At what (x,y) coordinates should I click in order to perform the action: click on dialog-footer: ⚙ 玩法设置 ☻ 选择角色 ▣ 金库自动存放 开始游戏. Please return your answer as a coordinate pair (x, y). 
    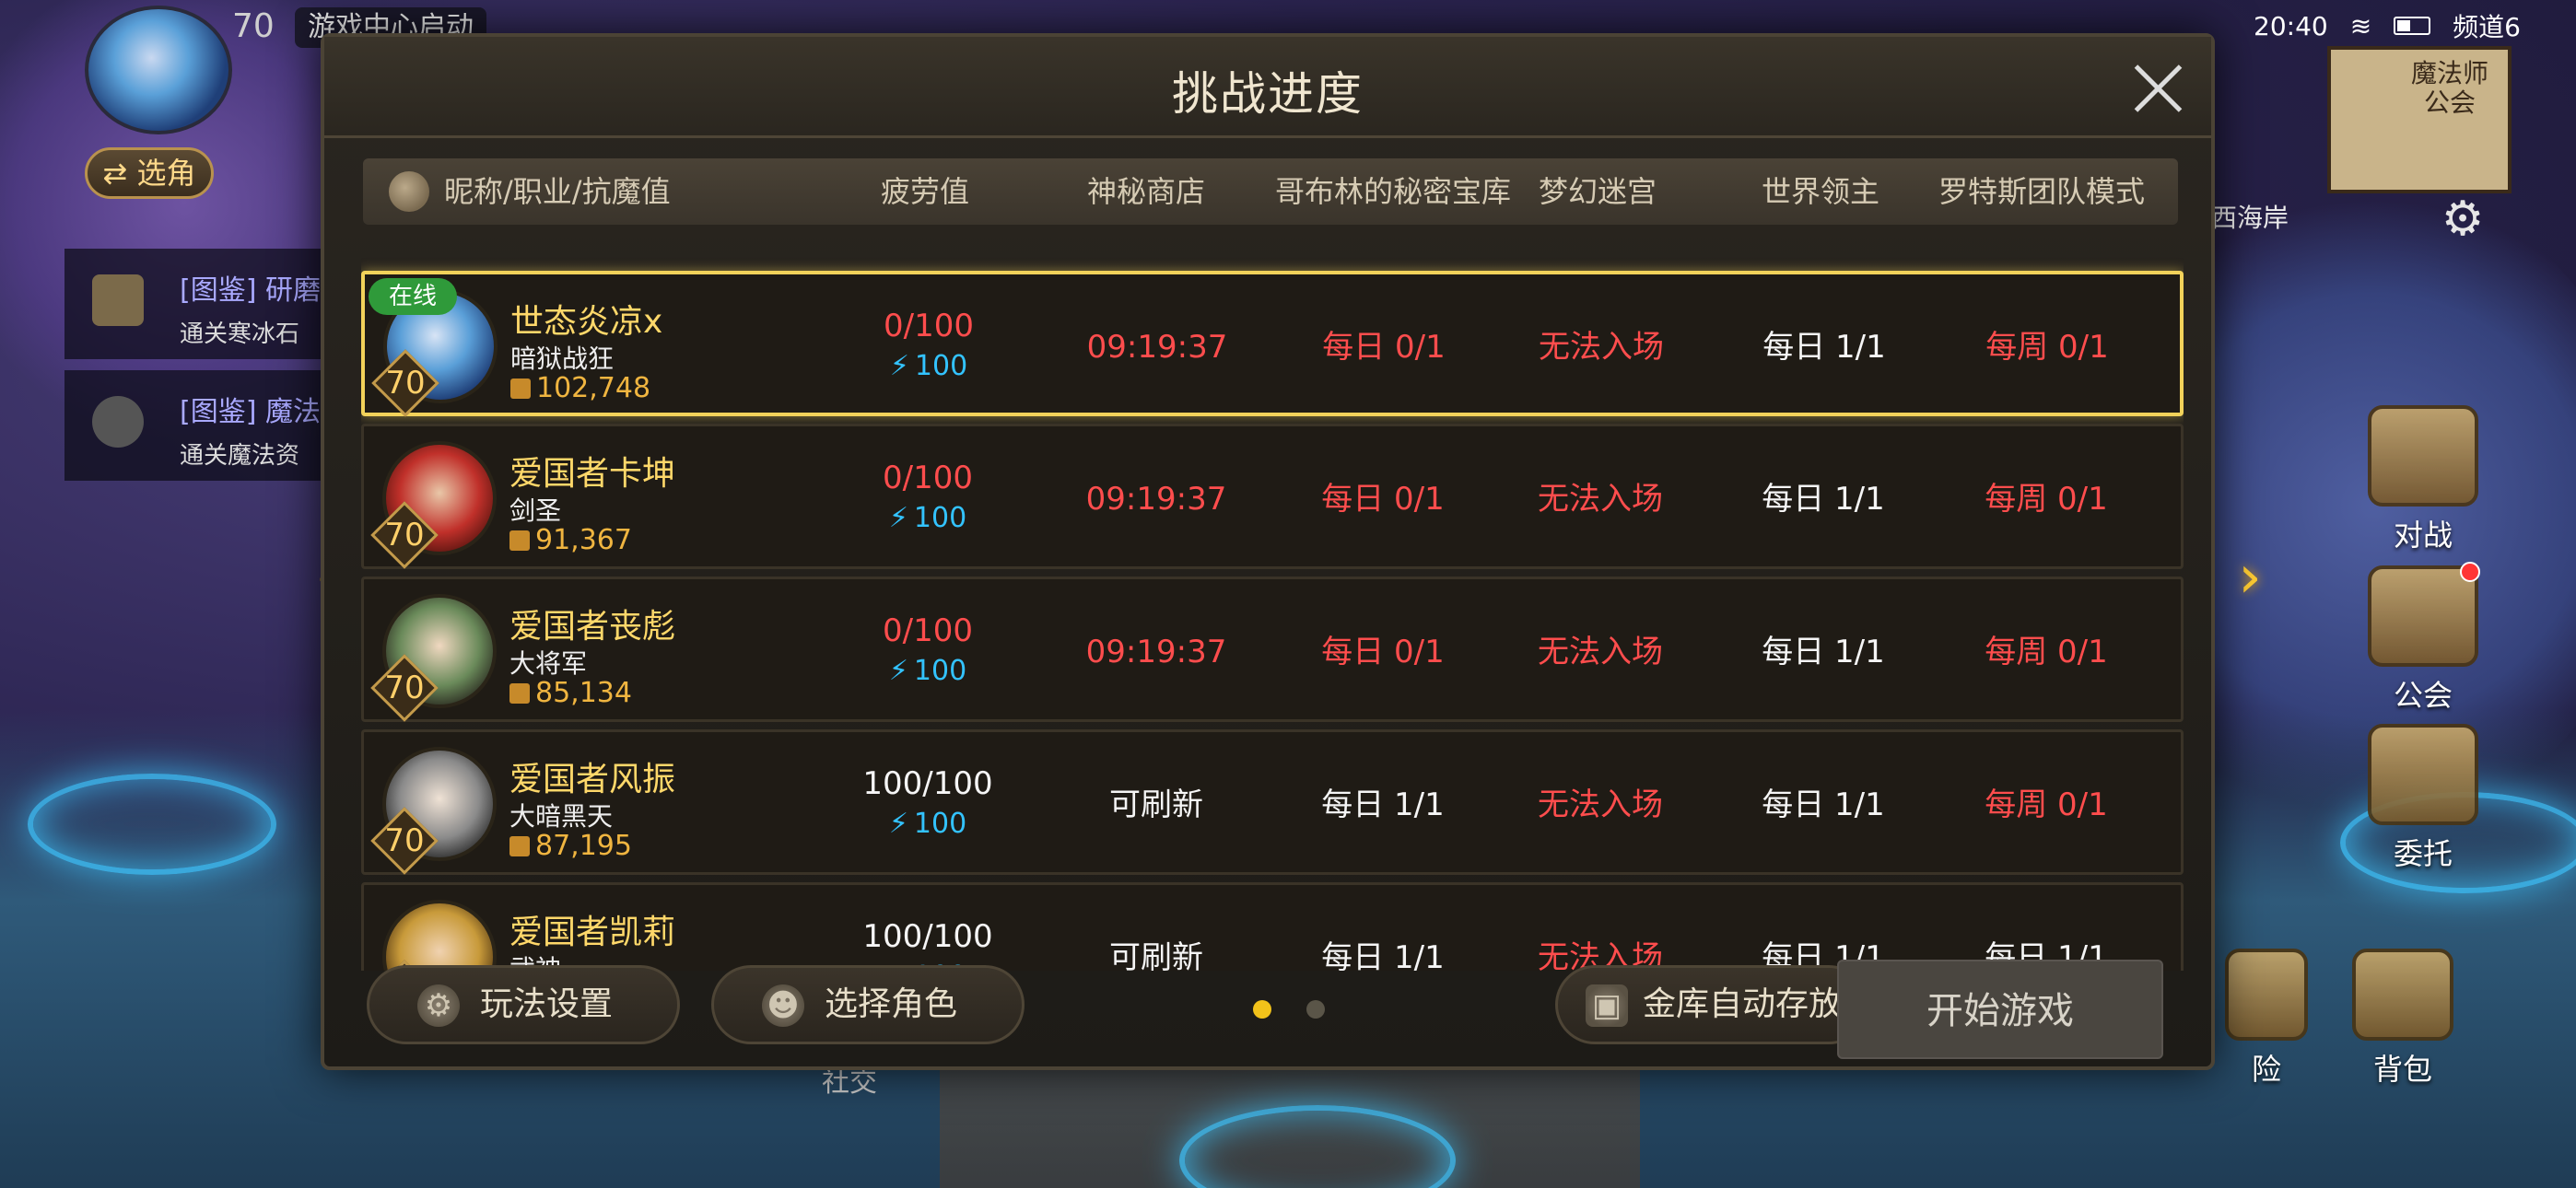
    Looking at the image, I should click on (1267, 997).